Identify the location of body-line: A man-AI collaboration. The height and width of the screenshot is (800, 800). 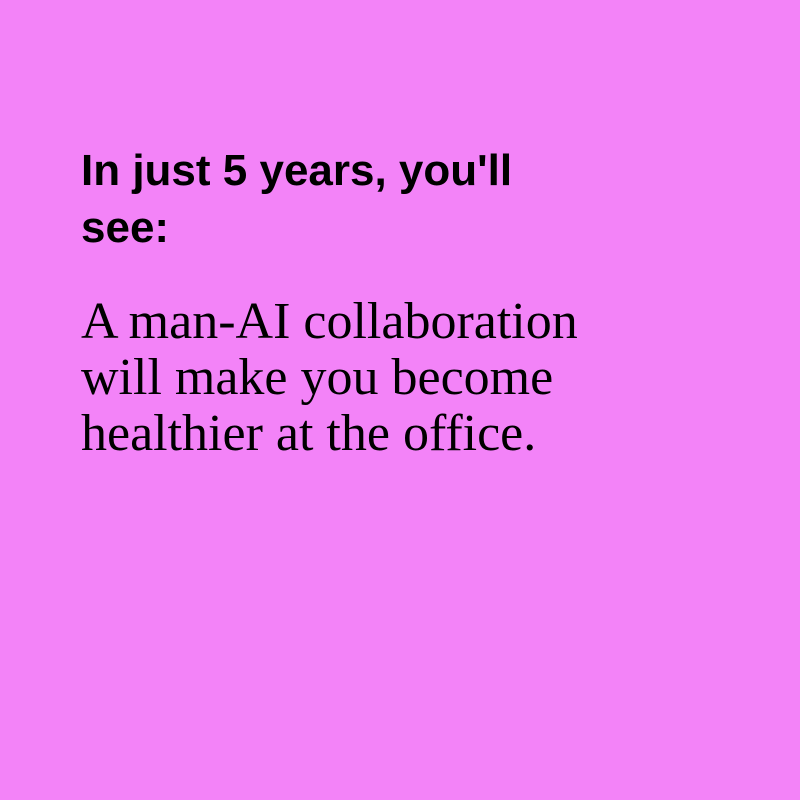
(329, 321).